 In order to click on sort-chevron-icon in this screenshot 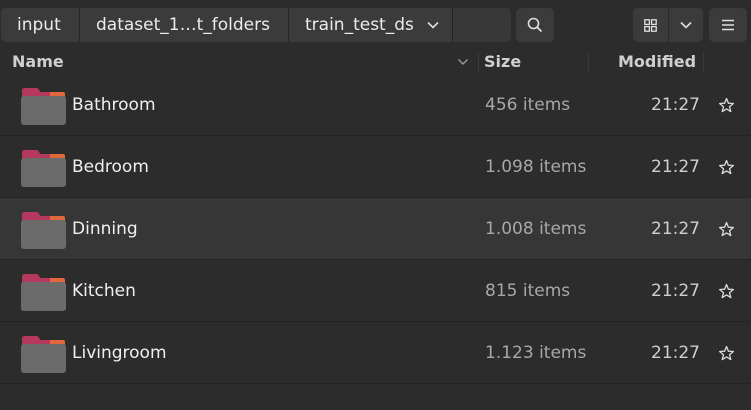, I will do `click(463, 62)`.